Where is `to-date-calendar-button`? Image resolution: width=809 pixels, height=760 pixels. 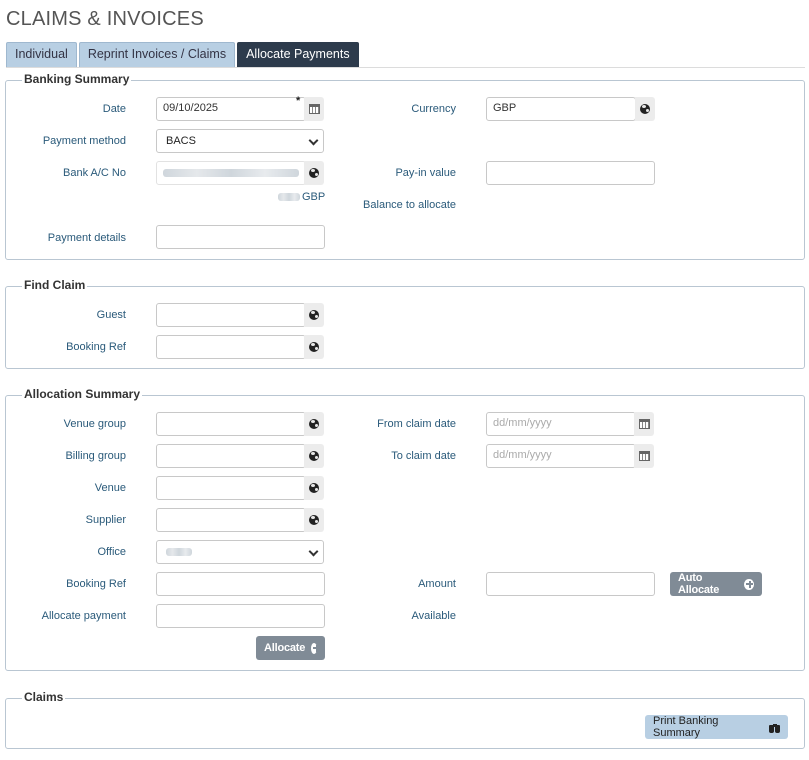
to-date-calendar-button is located at coordinates (644, 456).